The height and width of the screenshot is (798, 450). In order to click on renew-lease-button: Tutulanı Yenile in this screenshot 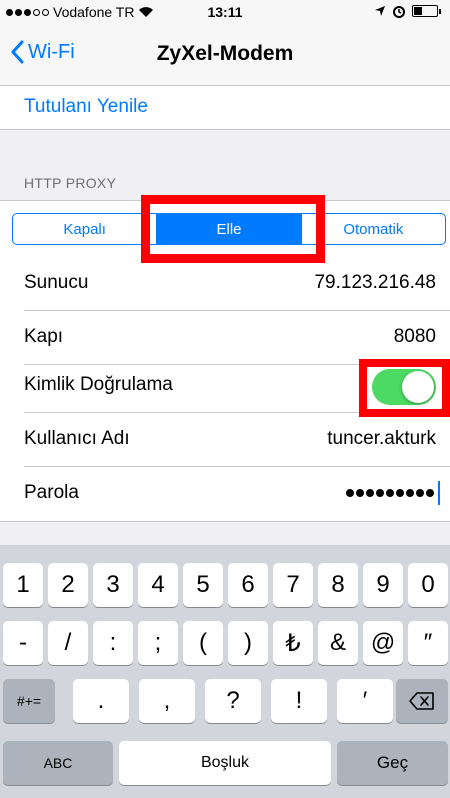, I will do `click(86, 107)`.